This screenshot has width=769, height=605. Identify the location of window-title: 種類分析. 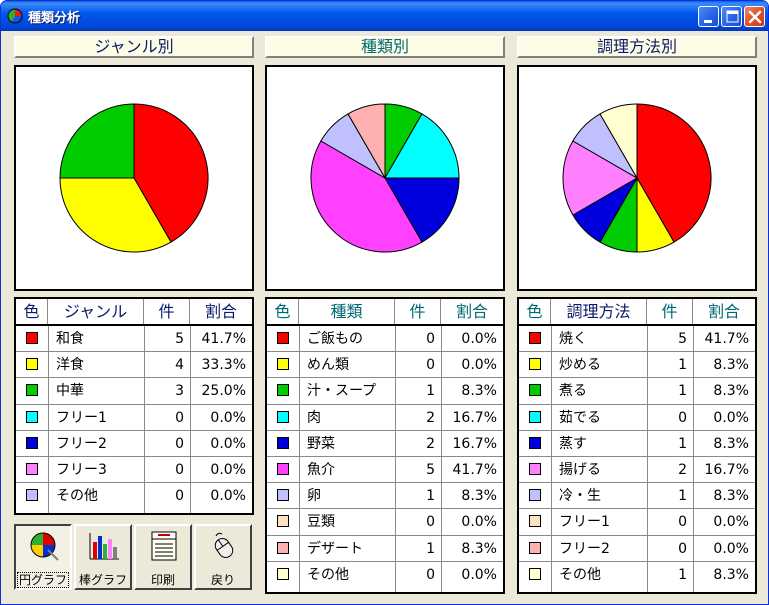
(54, 18).